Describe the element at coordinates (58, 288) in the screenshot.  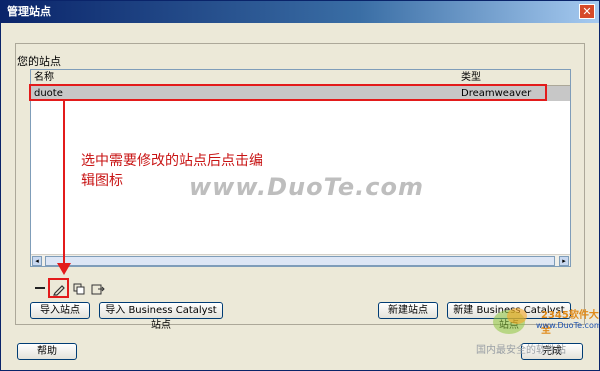
I see `edit-highlight-box` at that location.